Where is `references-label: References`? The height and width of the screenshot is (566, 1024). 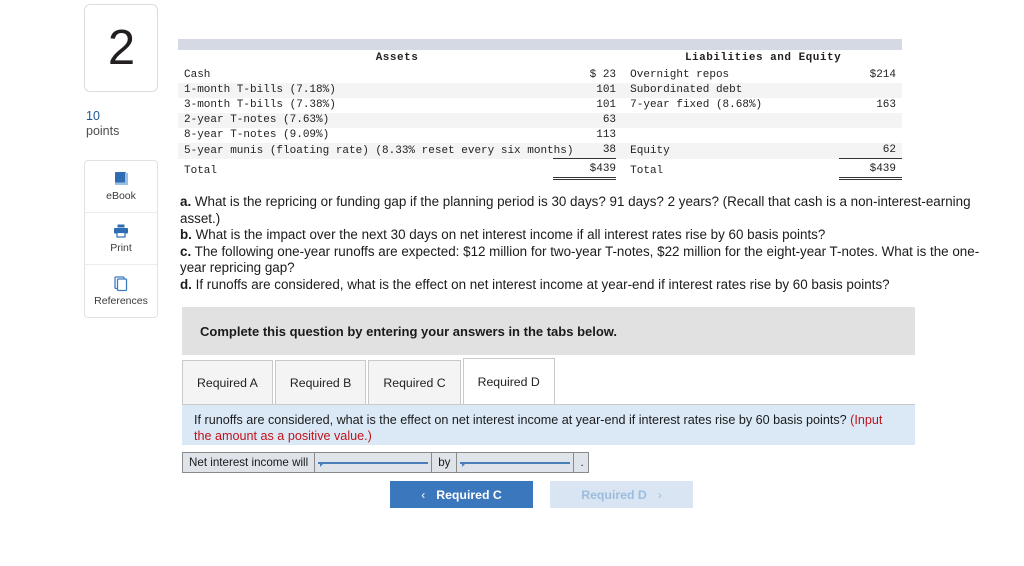
references-label: References is located at coordinates (121, 300).